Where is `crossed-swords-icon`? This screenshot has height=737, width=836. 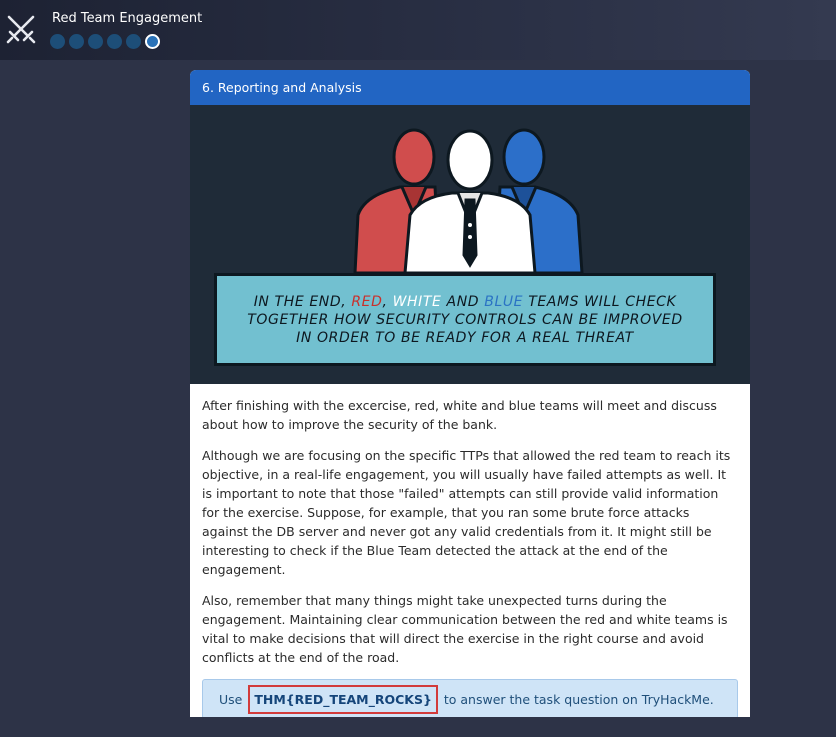 crossed-swords-icon is located at coordinates (21, 29).